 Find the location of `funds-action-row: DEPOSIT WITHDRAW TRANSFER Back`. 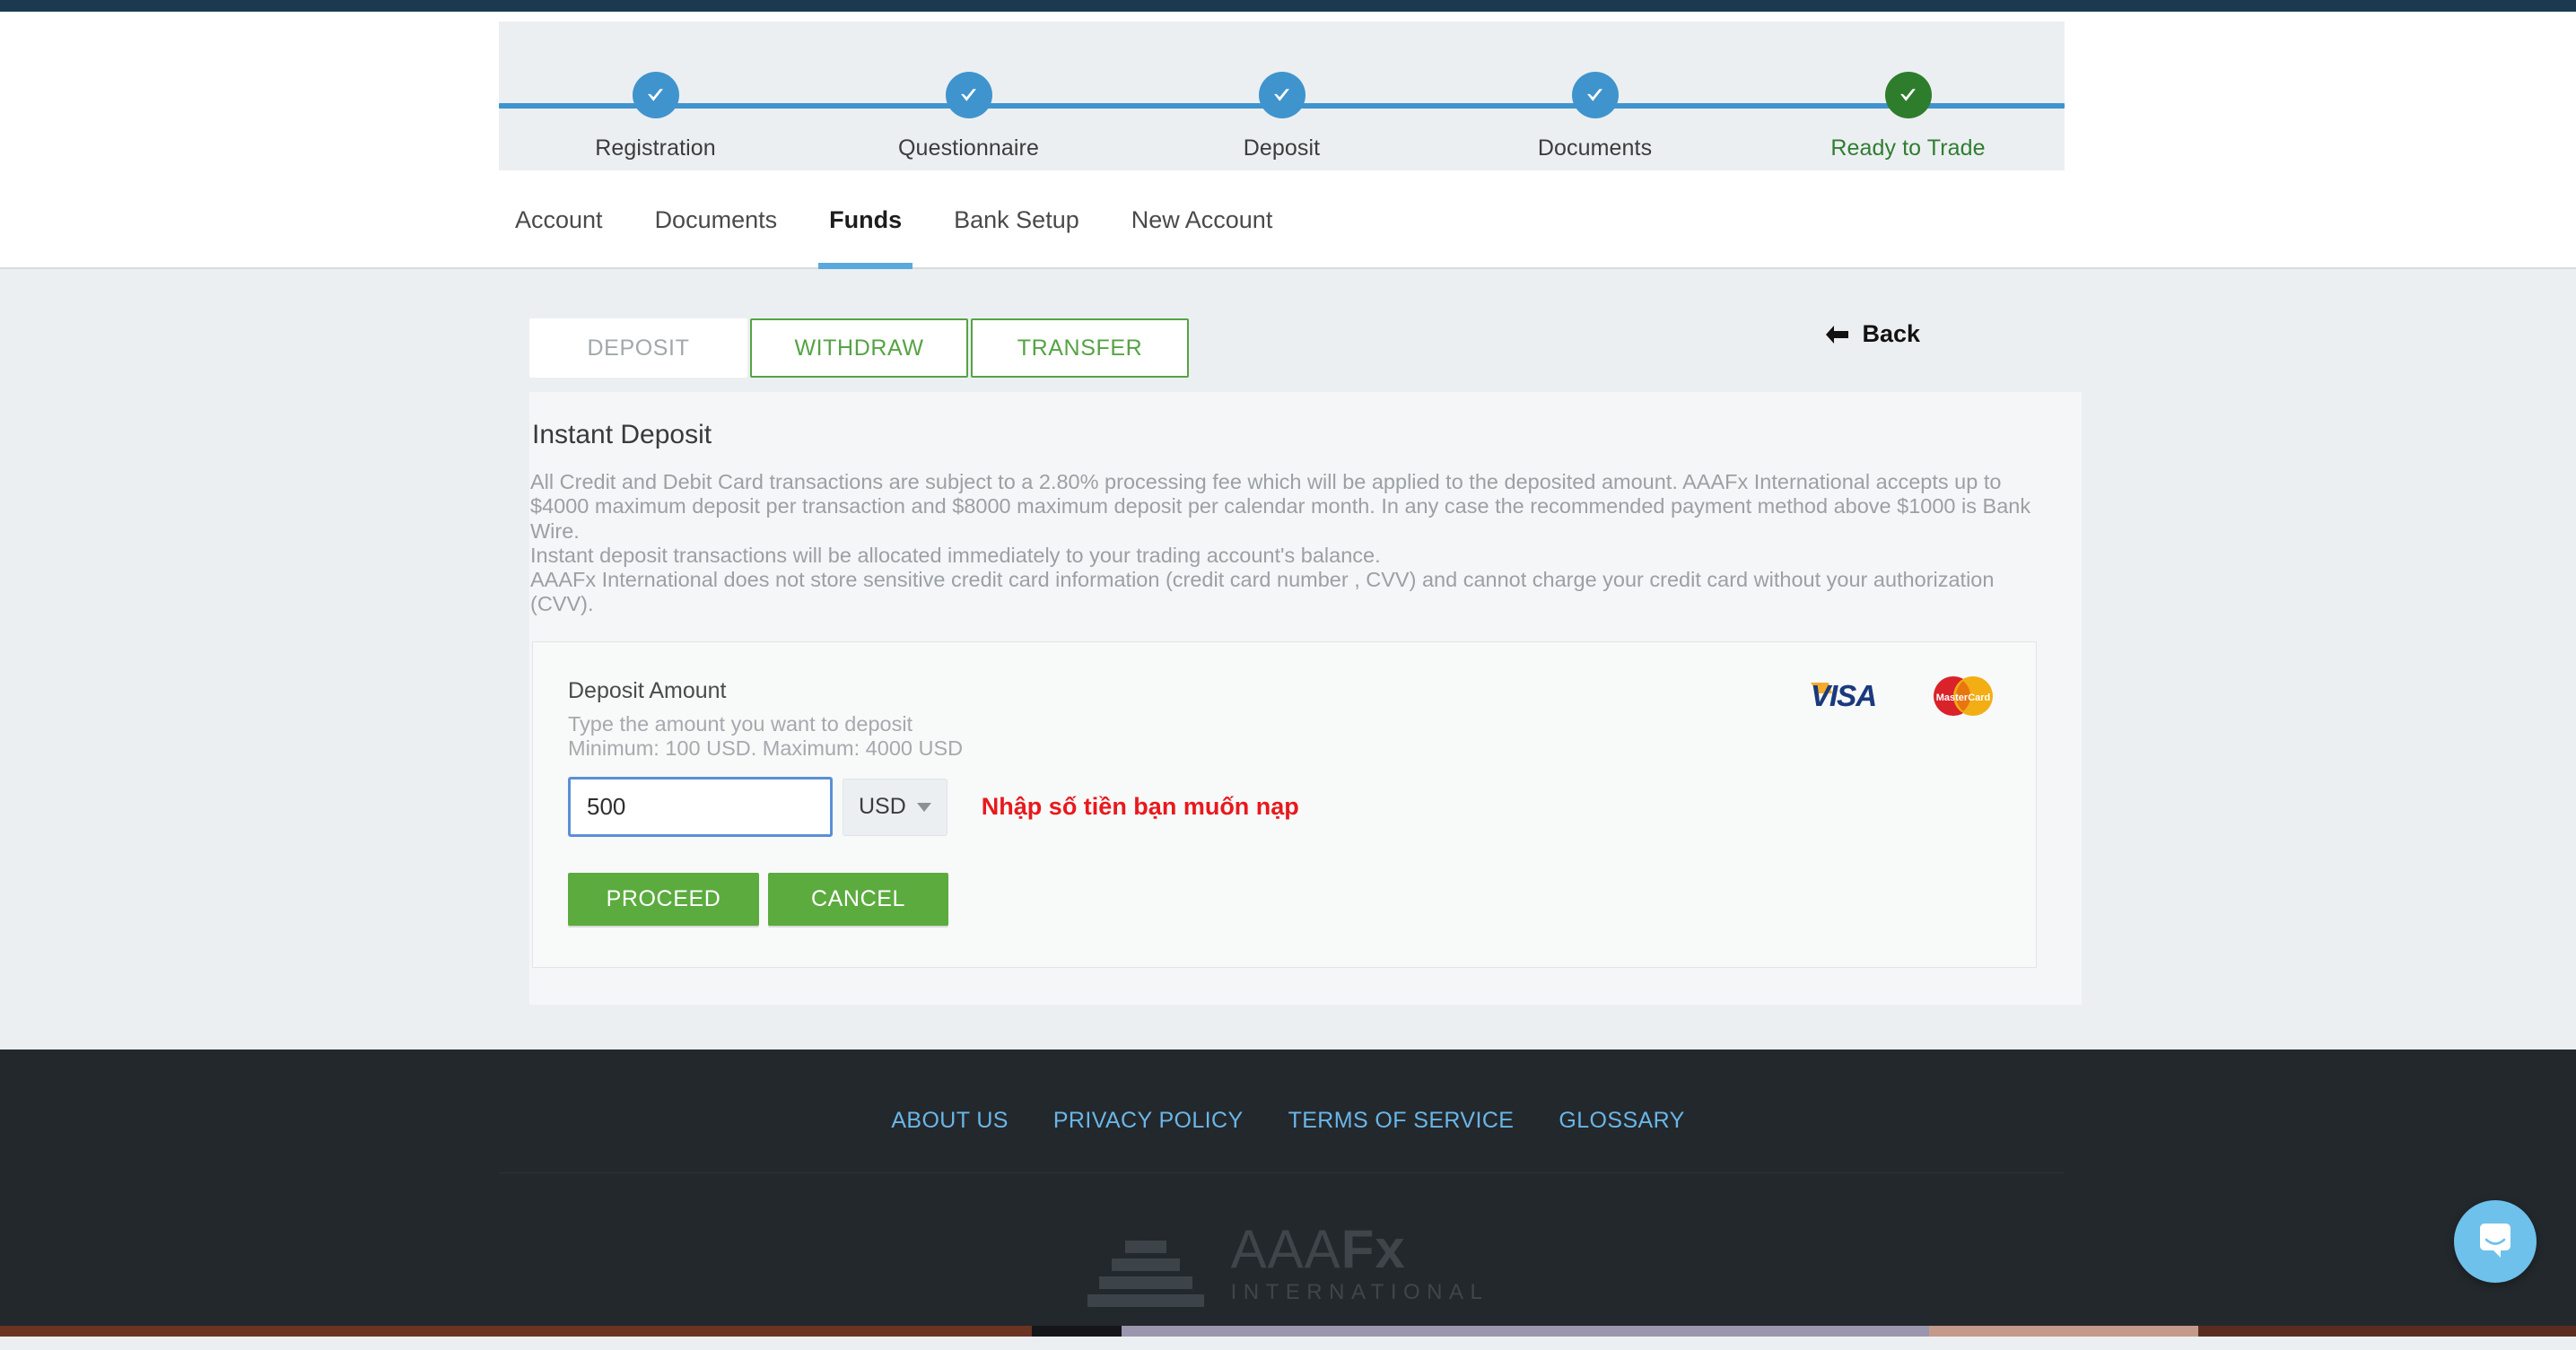

funds-action-row: DEPOSIT WITHDRAW TRANSFER Back is located at coordinates (1305, 348).